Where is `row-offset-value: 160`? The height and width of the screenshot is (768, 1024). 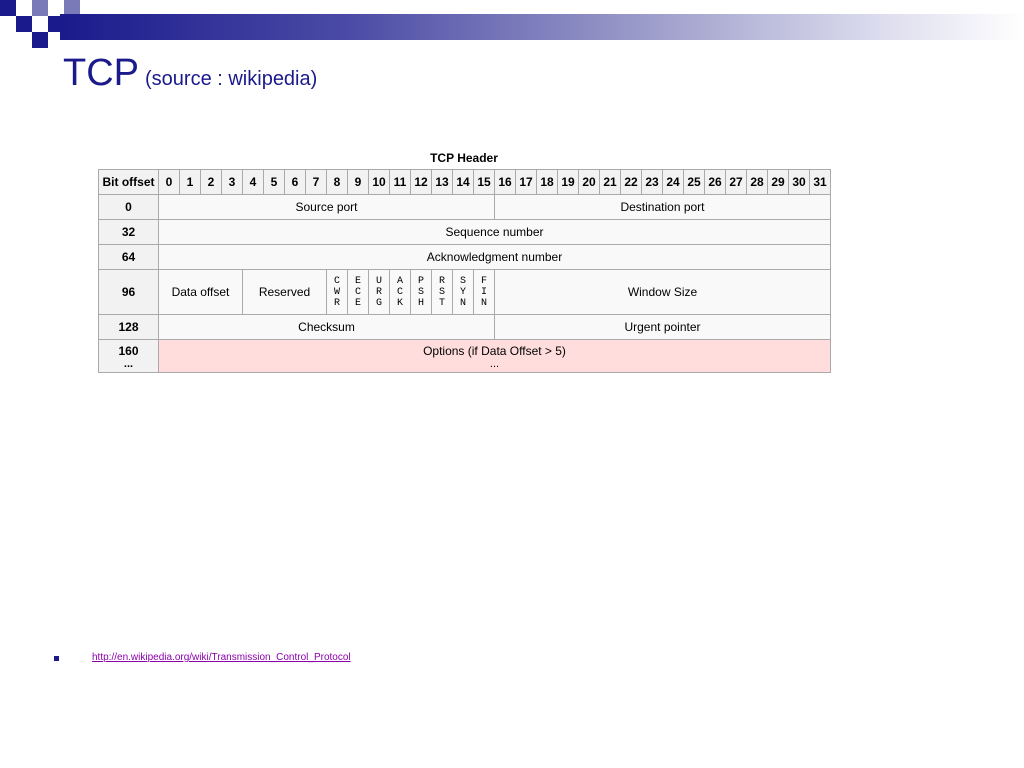
row-offset-value: 160 is located at coordinates (128, 351).